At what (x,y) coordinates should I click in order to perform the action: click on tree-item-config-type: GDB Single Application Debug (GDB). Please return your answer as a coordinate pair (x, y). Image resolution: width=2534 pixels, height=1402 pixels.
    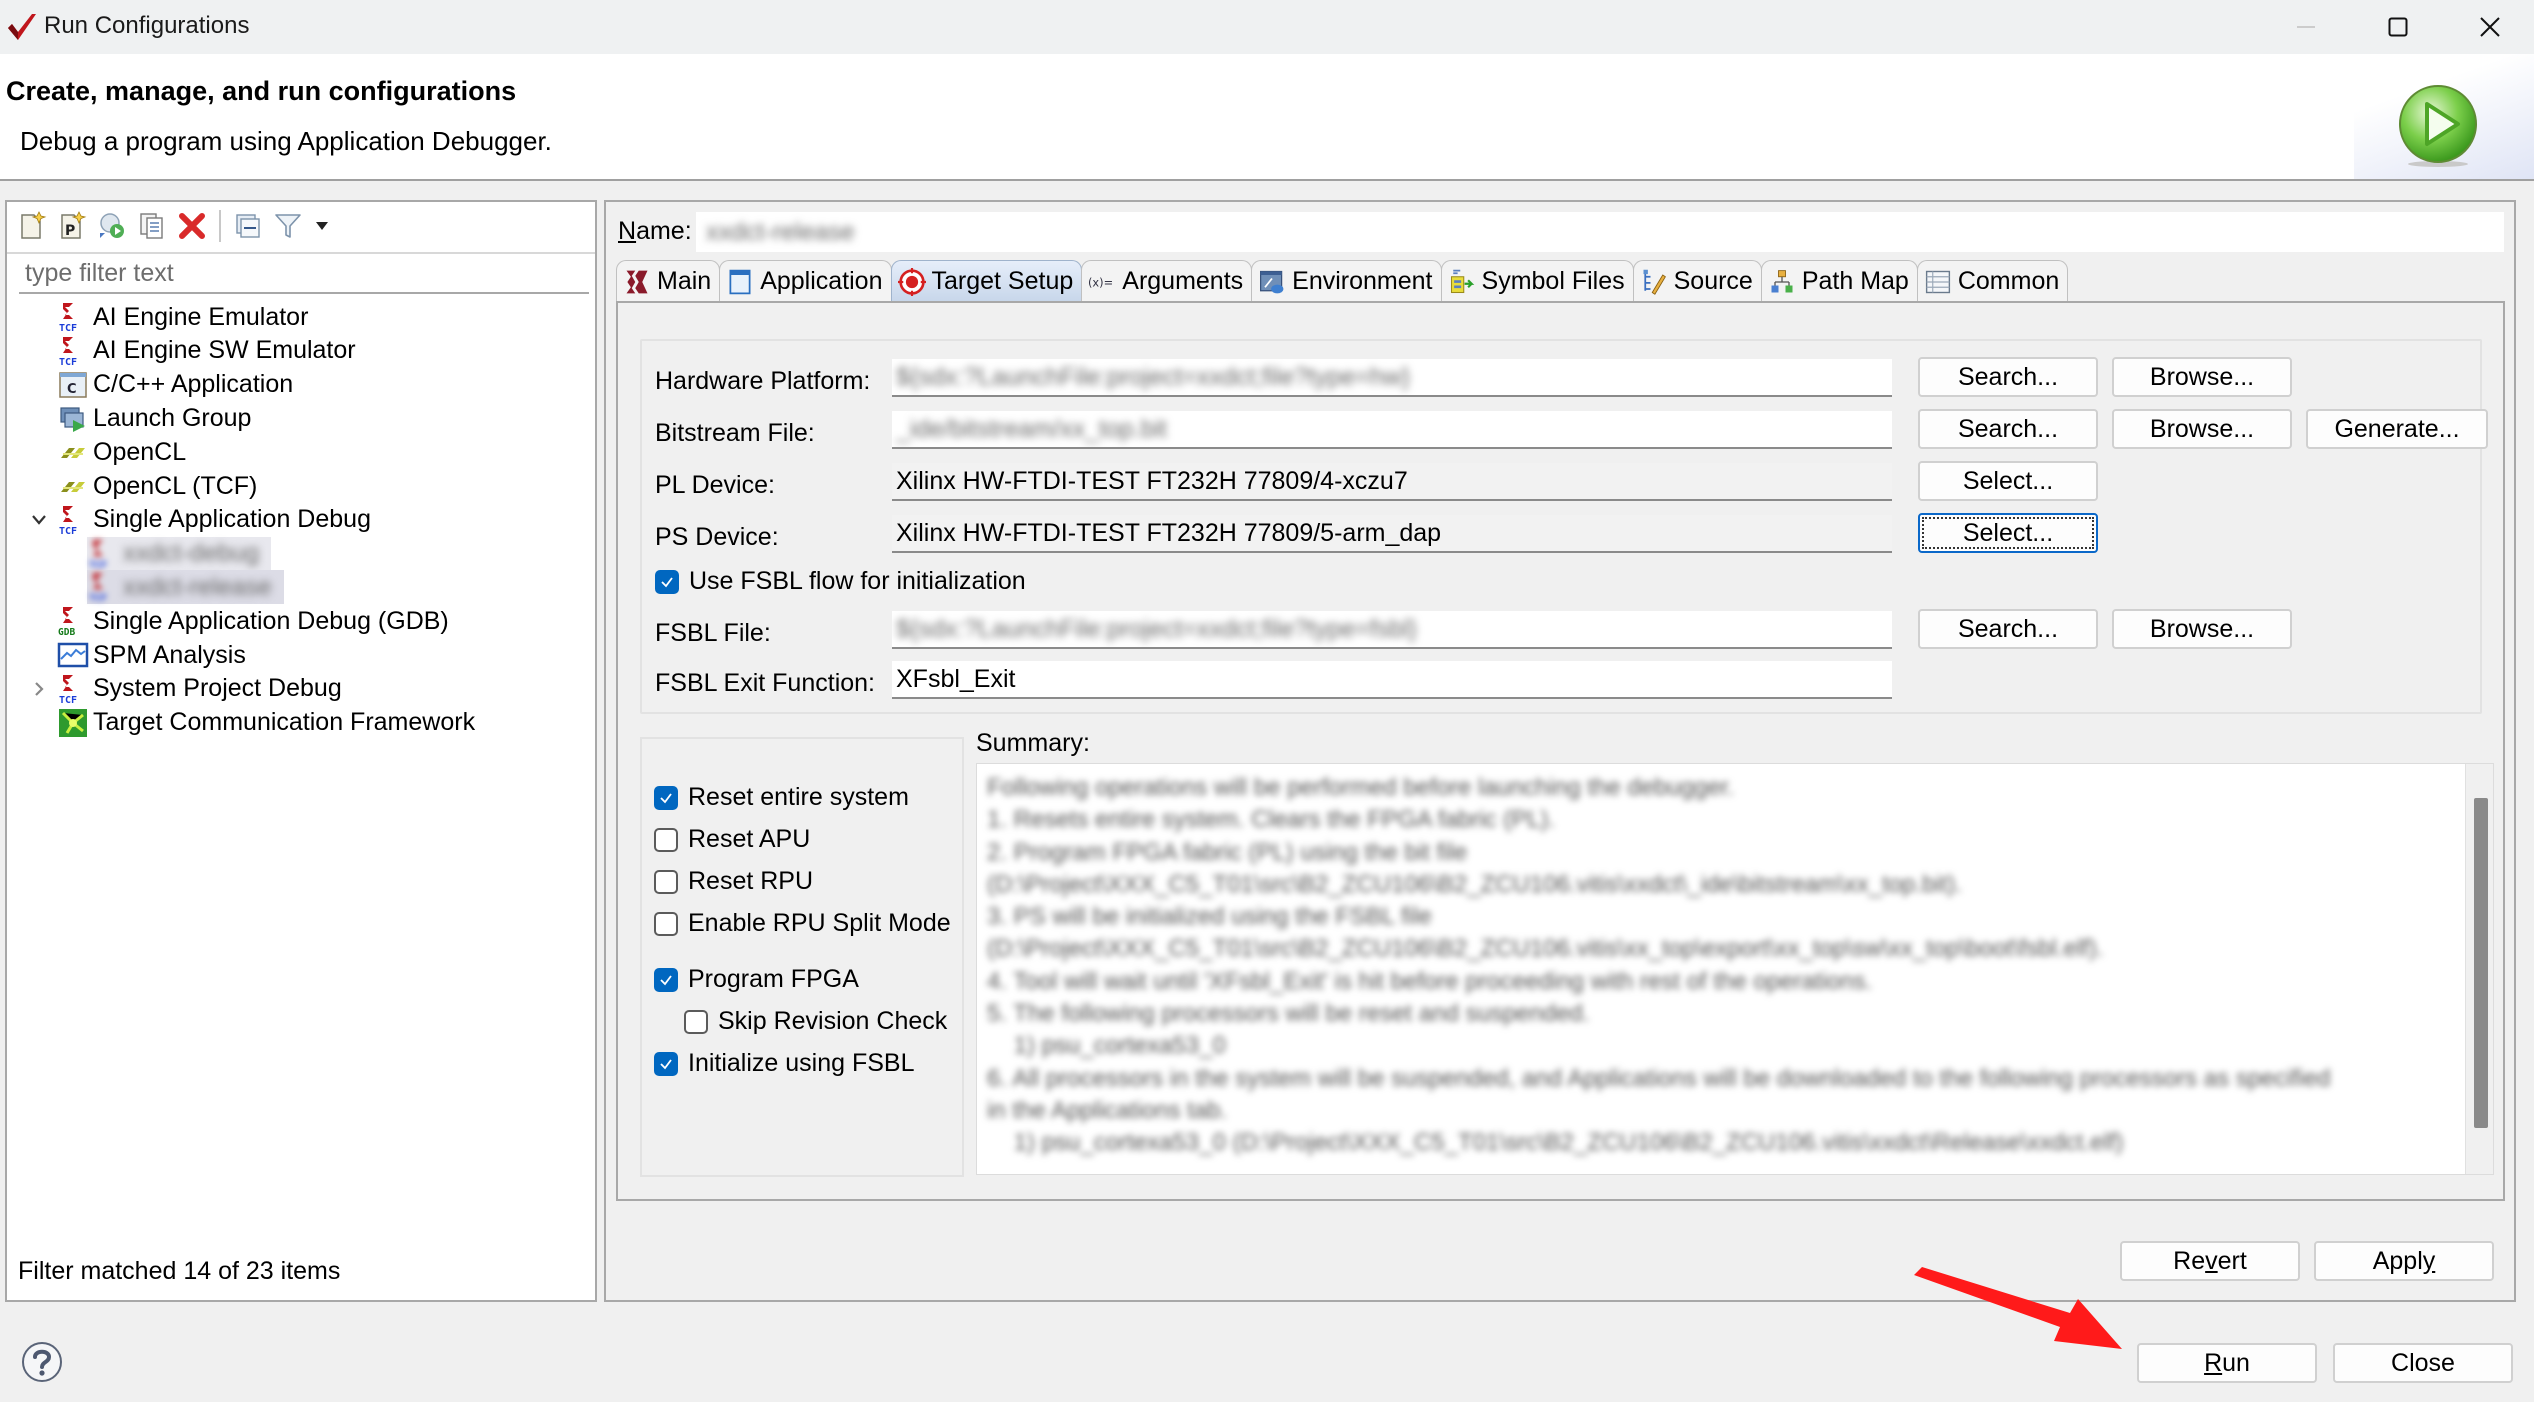
    Looking at the image, I should click on (253, 621).